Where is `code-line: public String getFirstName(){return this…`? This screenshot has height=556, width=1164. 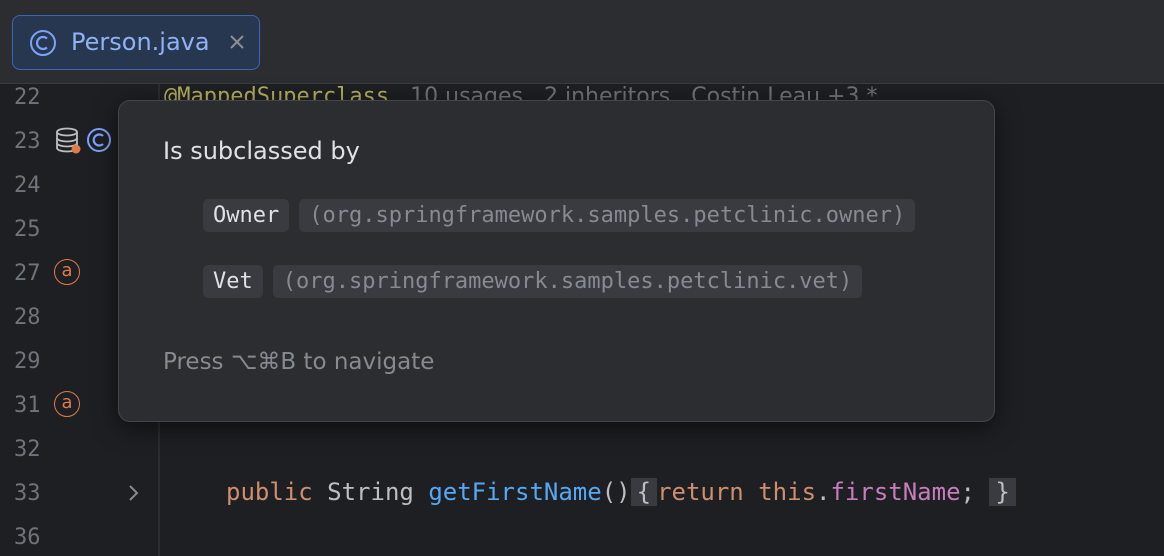
code-line: public String getFirstName(){return this… is located at coordinates (621, 492).